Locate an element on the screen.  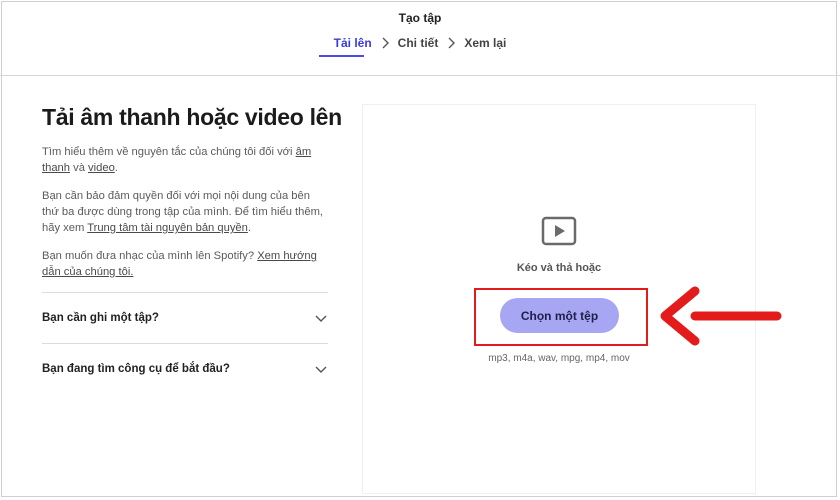
step-review: Xem lại is located at coordinates (485, 43).